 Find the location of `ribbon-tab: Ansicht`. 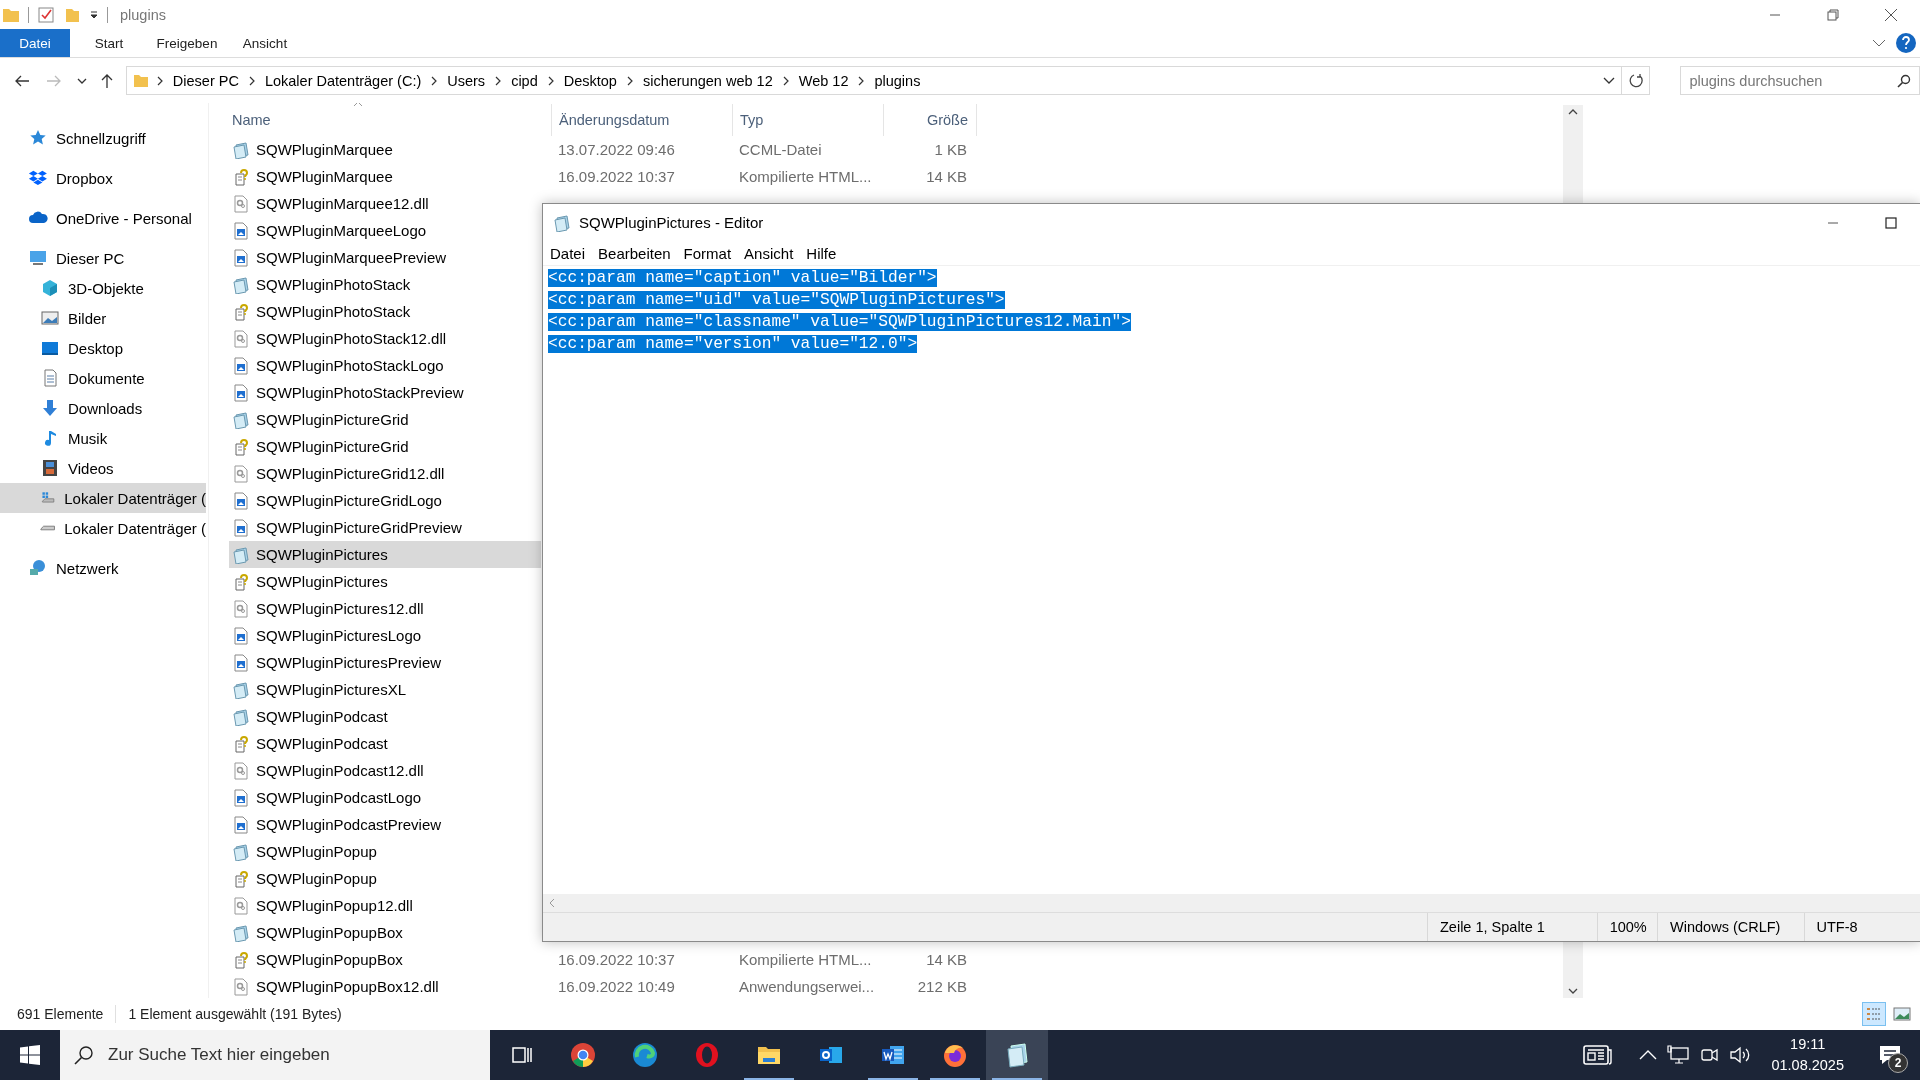

ribbon-tab: Ansicht is located at coordinates (265, 43).